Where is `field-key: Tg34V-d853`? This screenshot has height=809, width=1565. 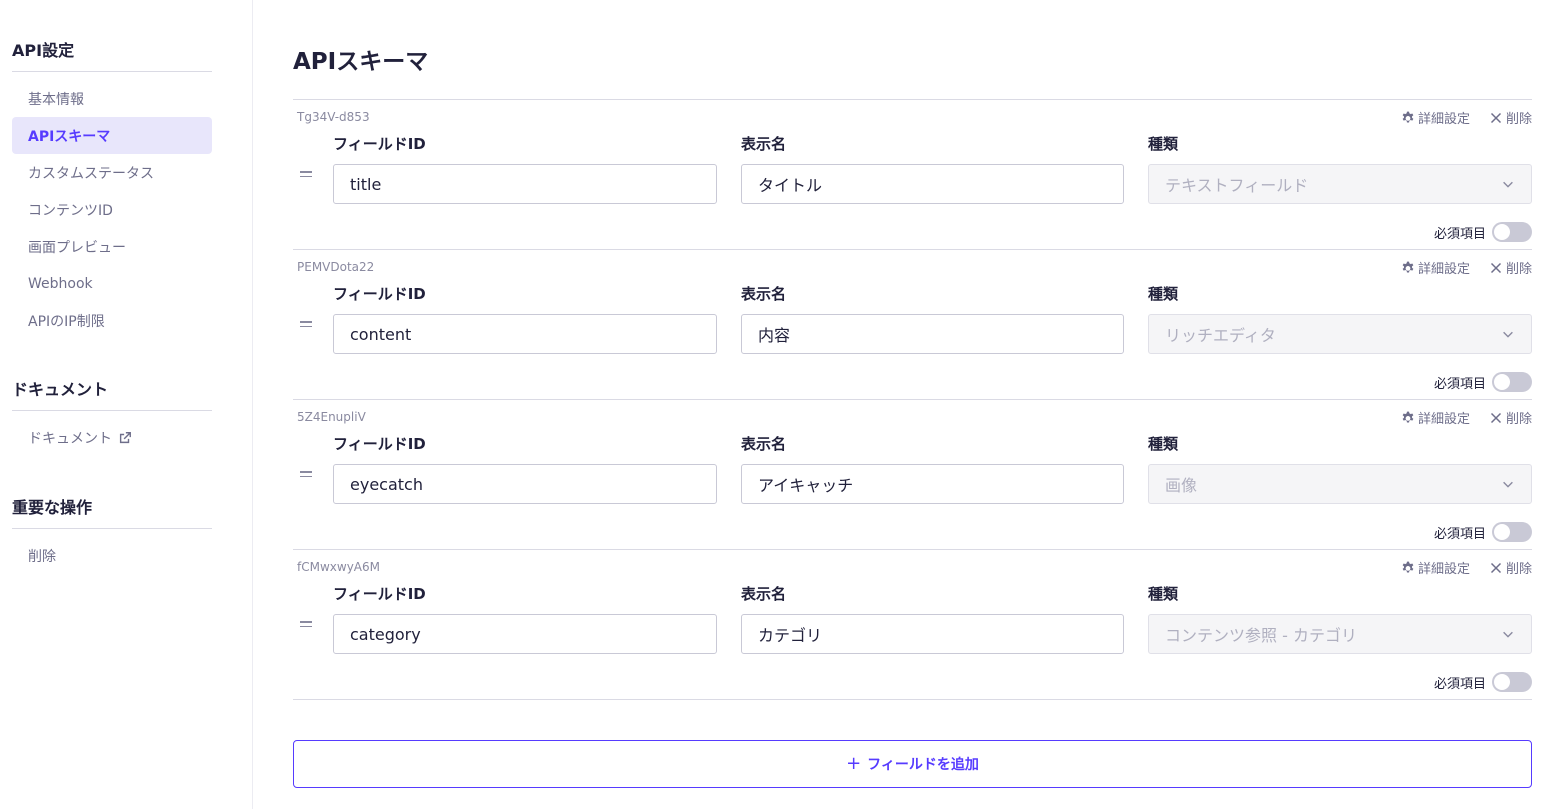 field-key: Tg34V-d853 is located at coordinates (333, 117).